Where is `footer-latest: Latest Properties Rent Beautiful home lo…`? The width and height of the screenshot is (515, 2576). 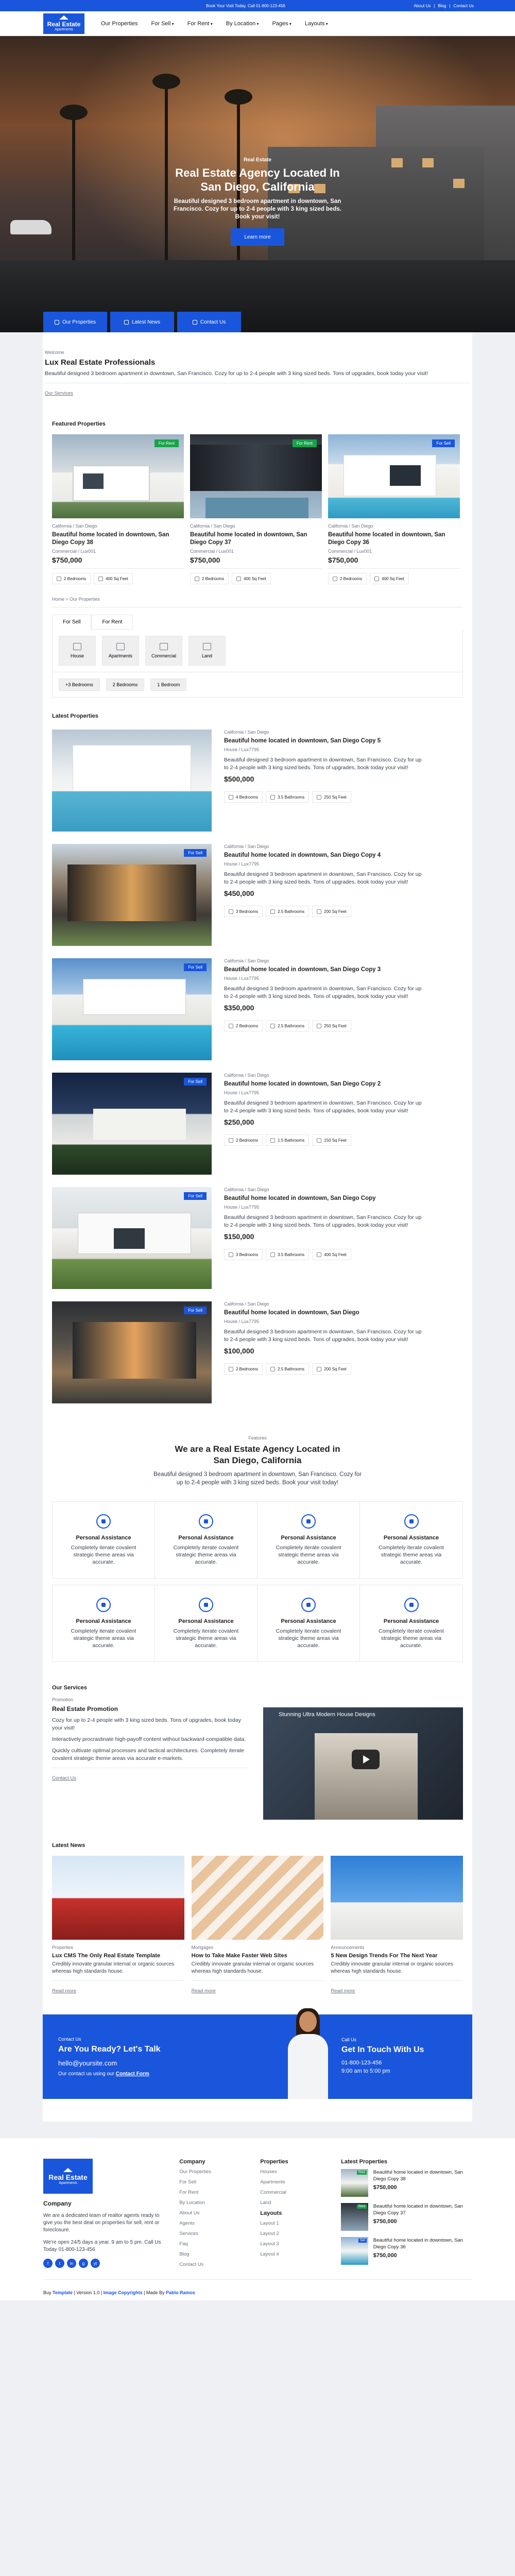 footer-latest: Latest Properties Rent Beautiful home lo… is located at coordinates (406, 2215).